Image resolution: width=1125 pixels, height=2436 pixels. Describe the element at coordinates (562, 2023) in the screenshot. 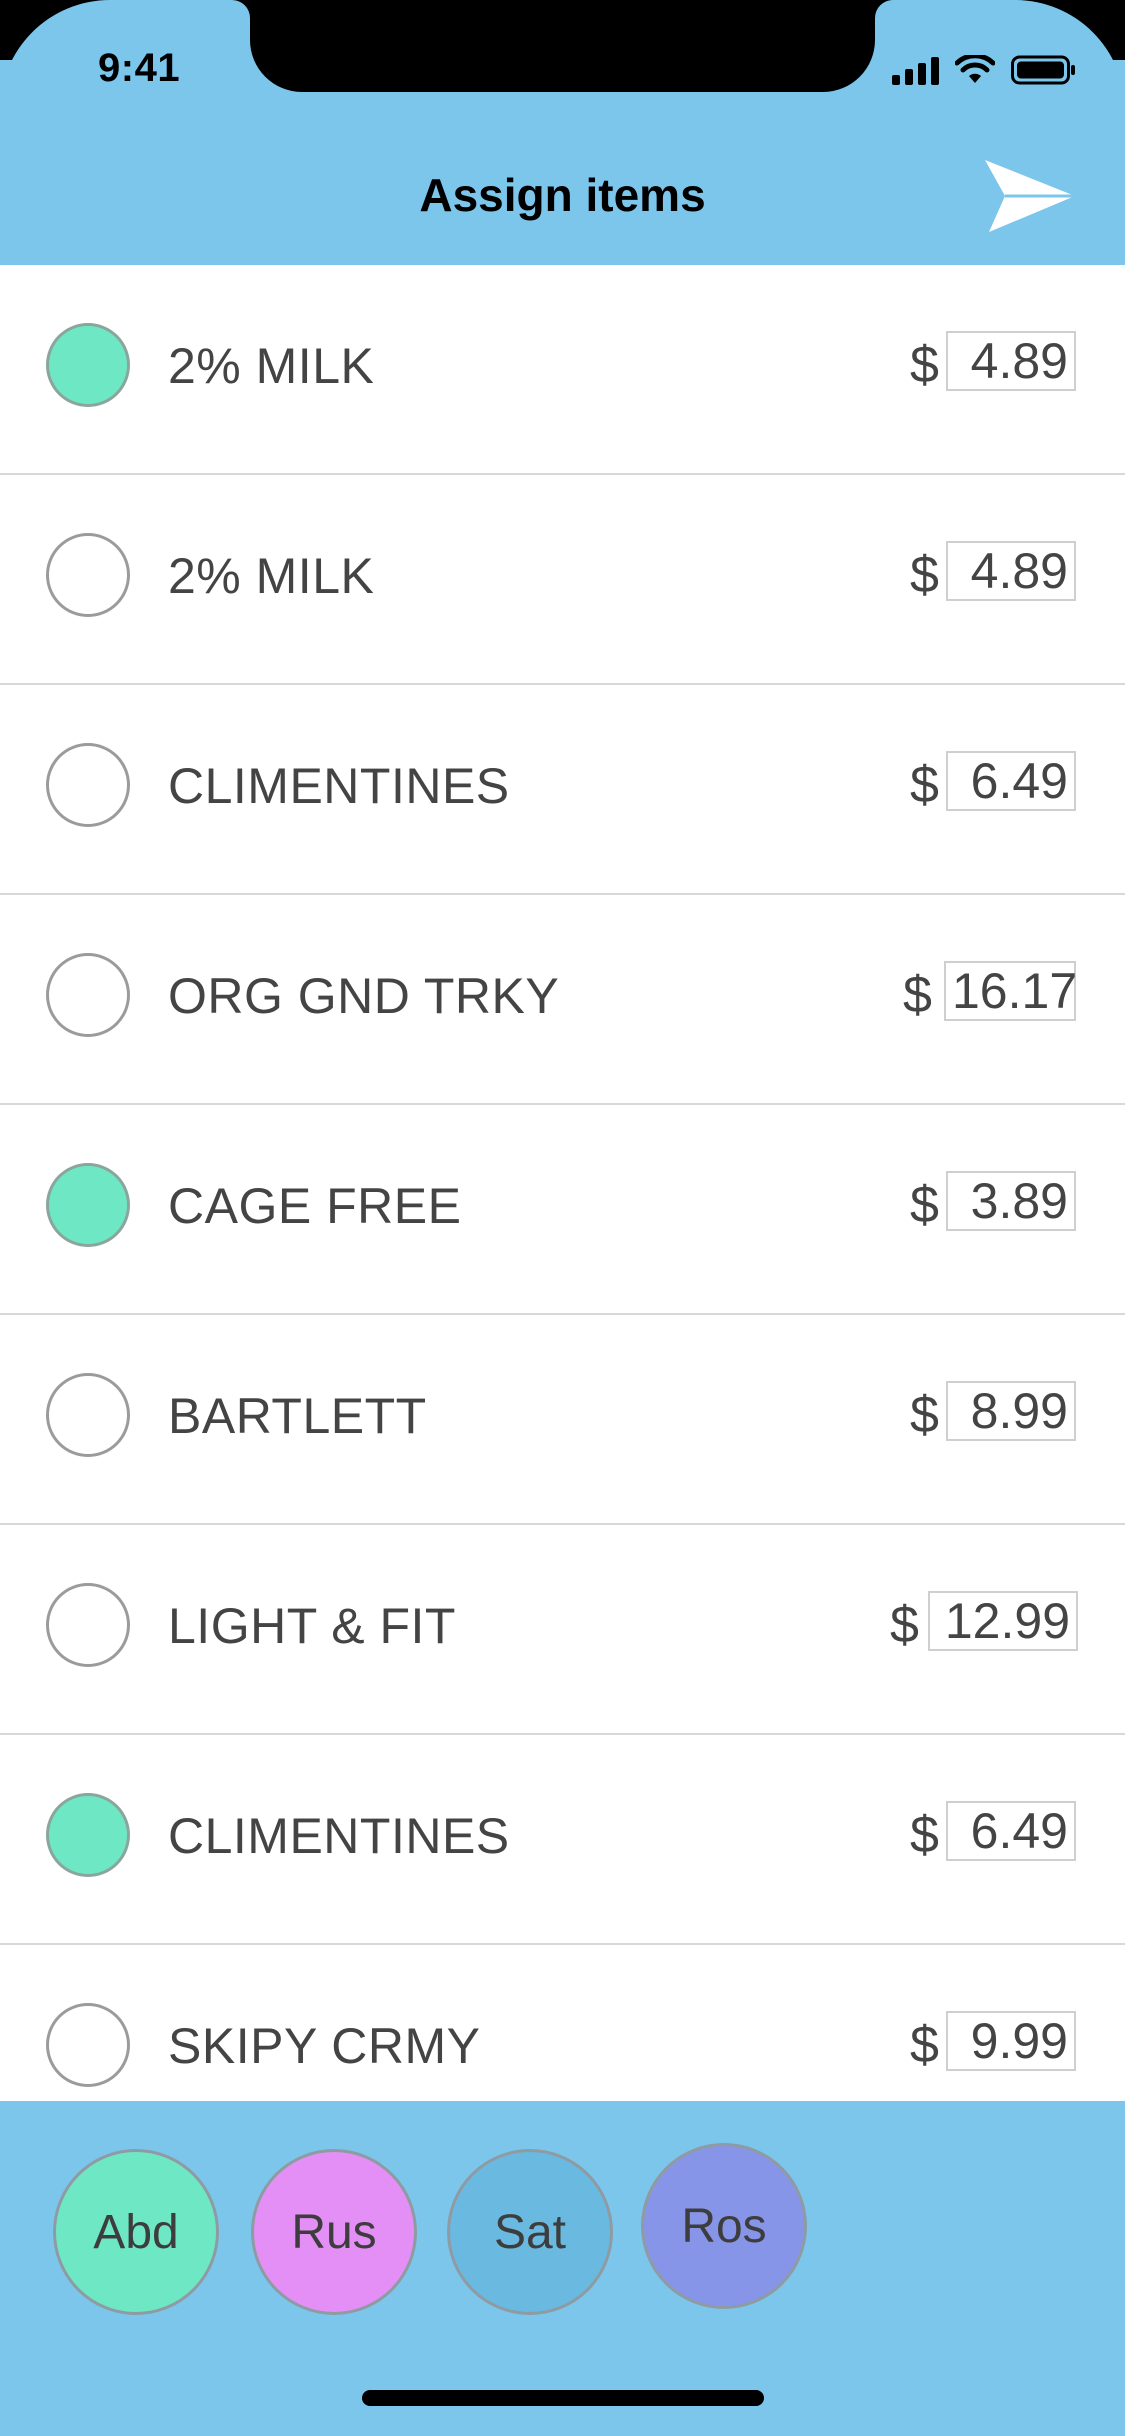

I see `list-item: SKIPY CRMY $9.99` at that location.